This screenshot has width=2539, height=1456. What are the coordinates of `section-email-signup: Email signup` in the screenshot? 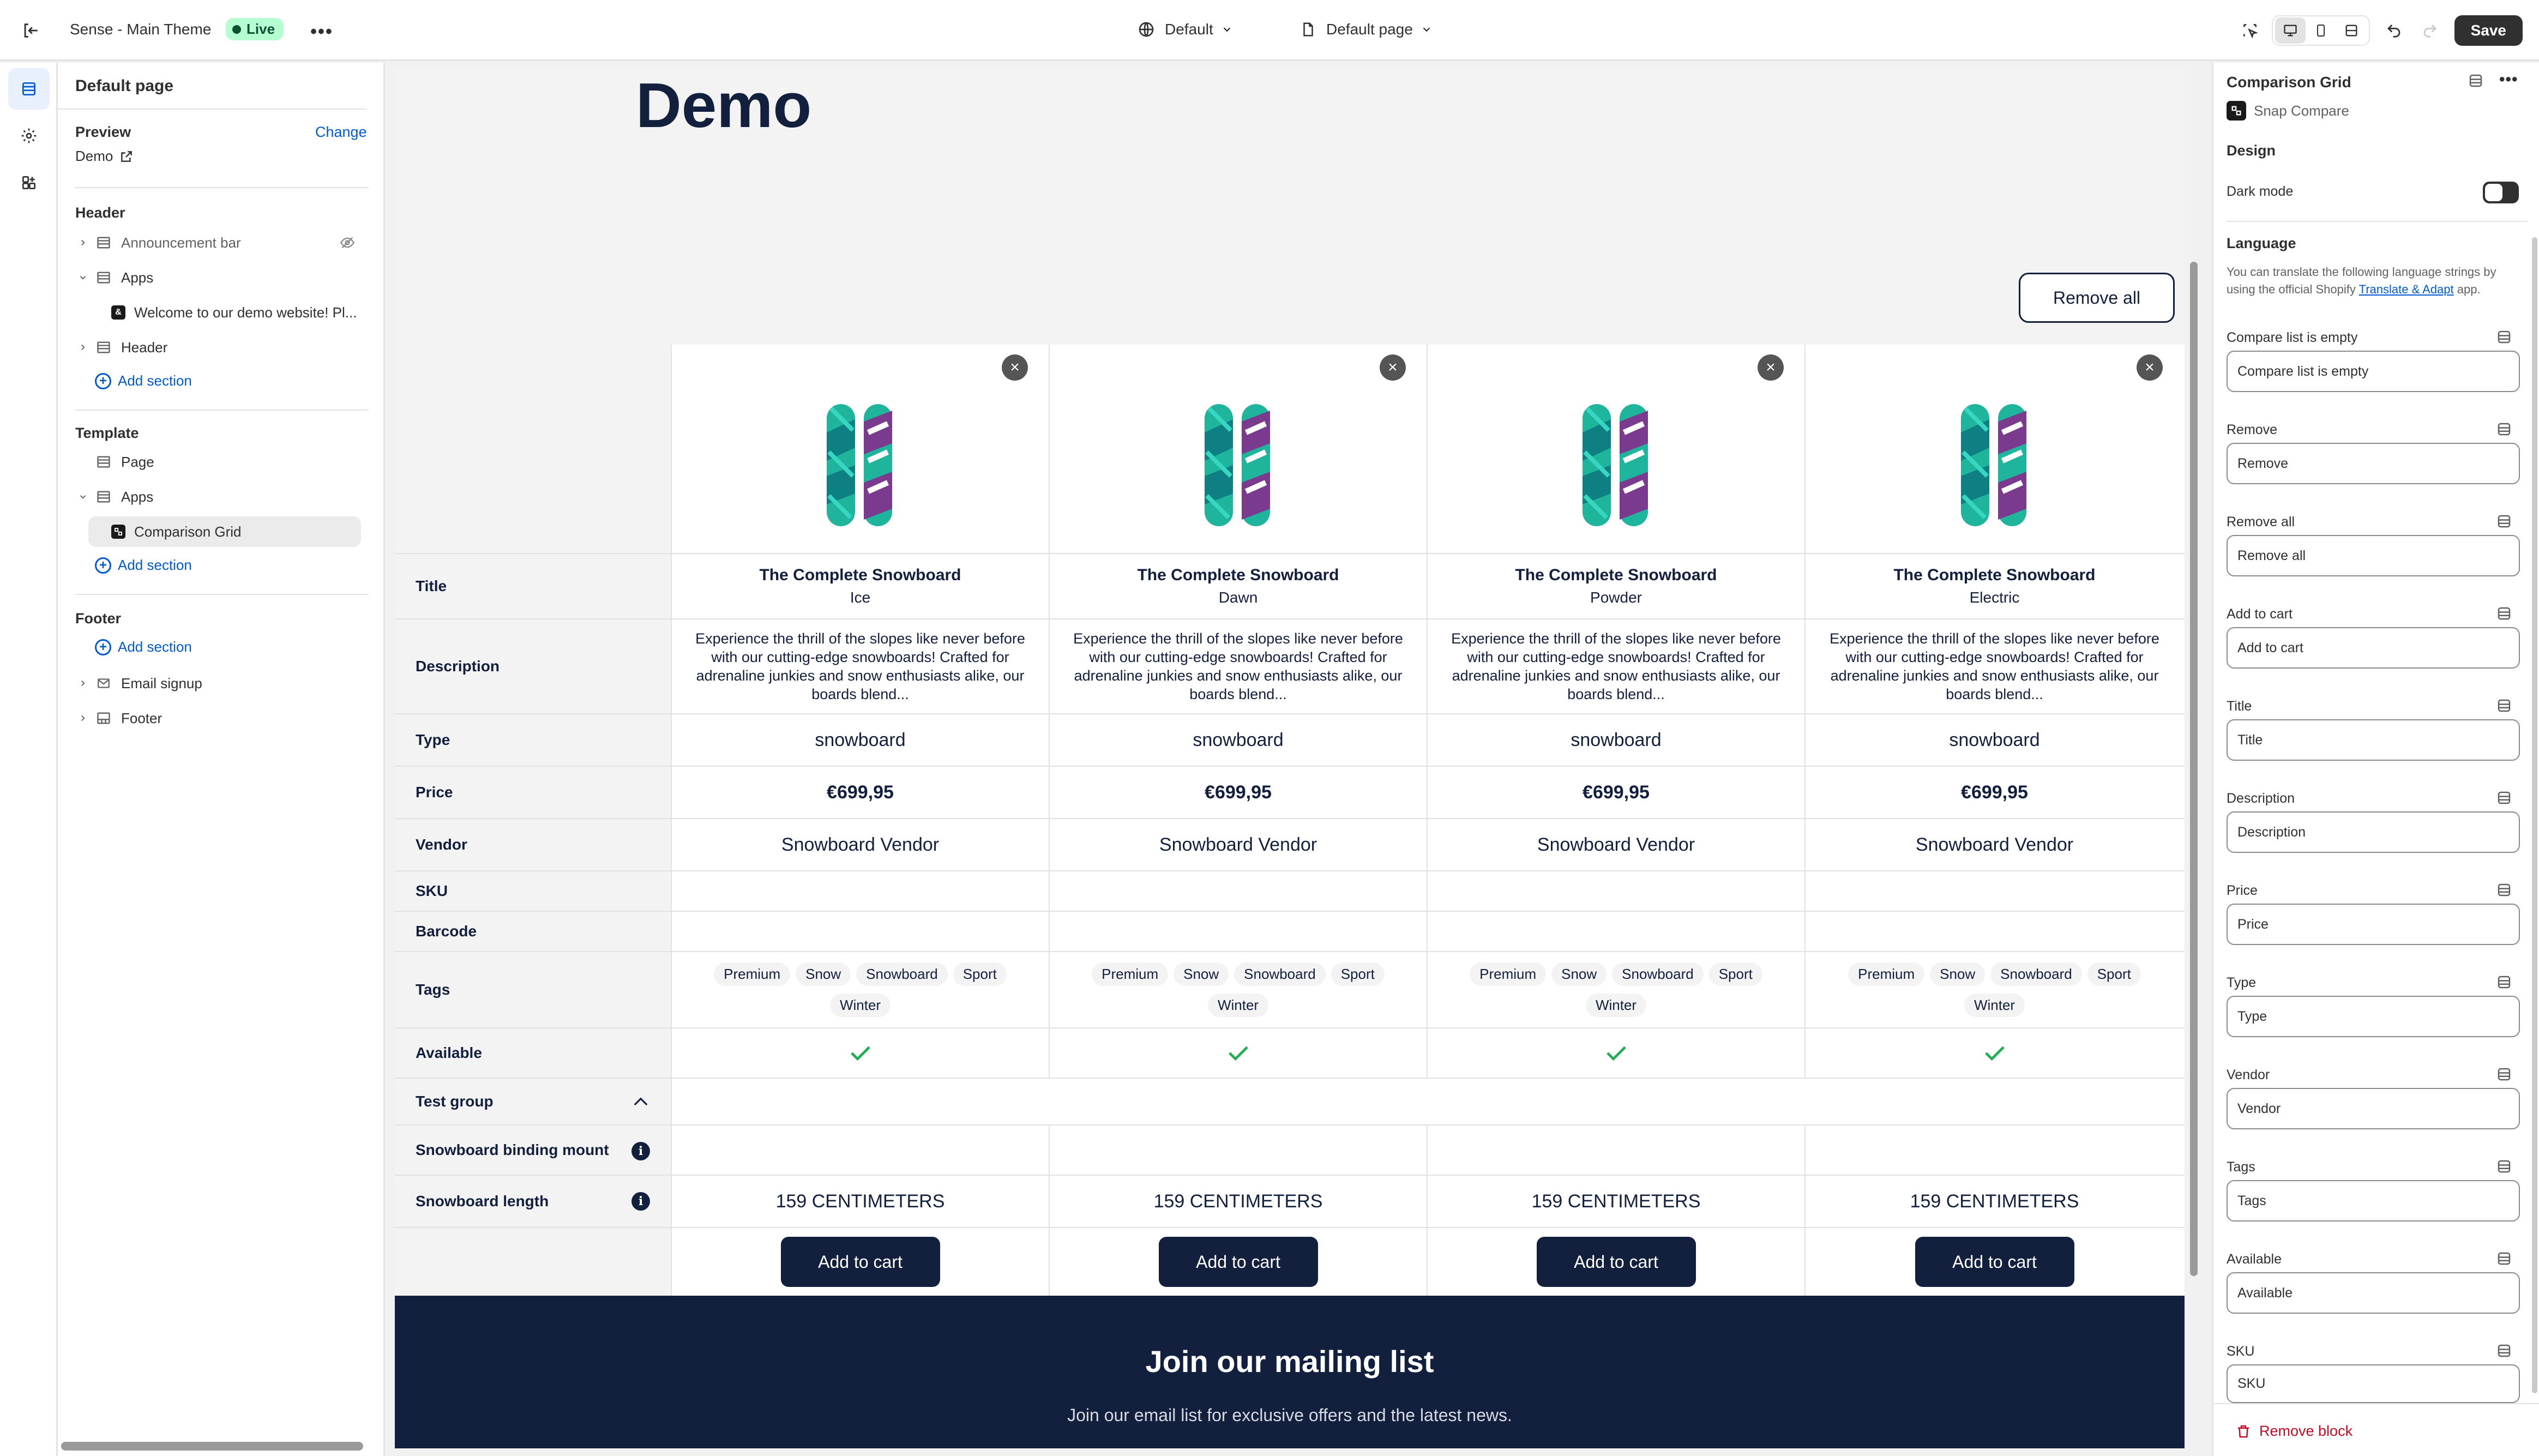 It's located at (137, 683).